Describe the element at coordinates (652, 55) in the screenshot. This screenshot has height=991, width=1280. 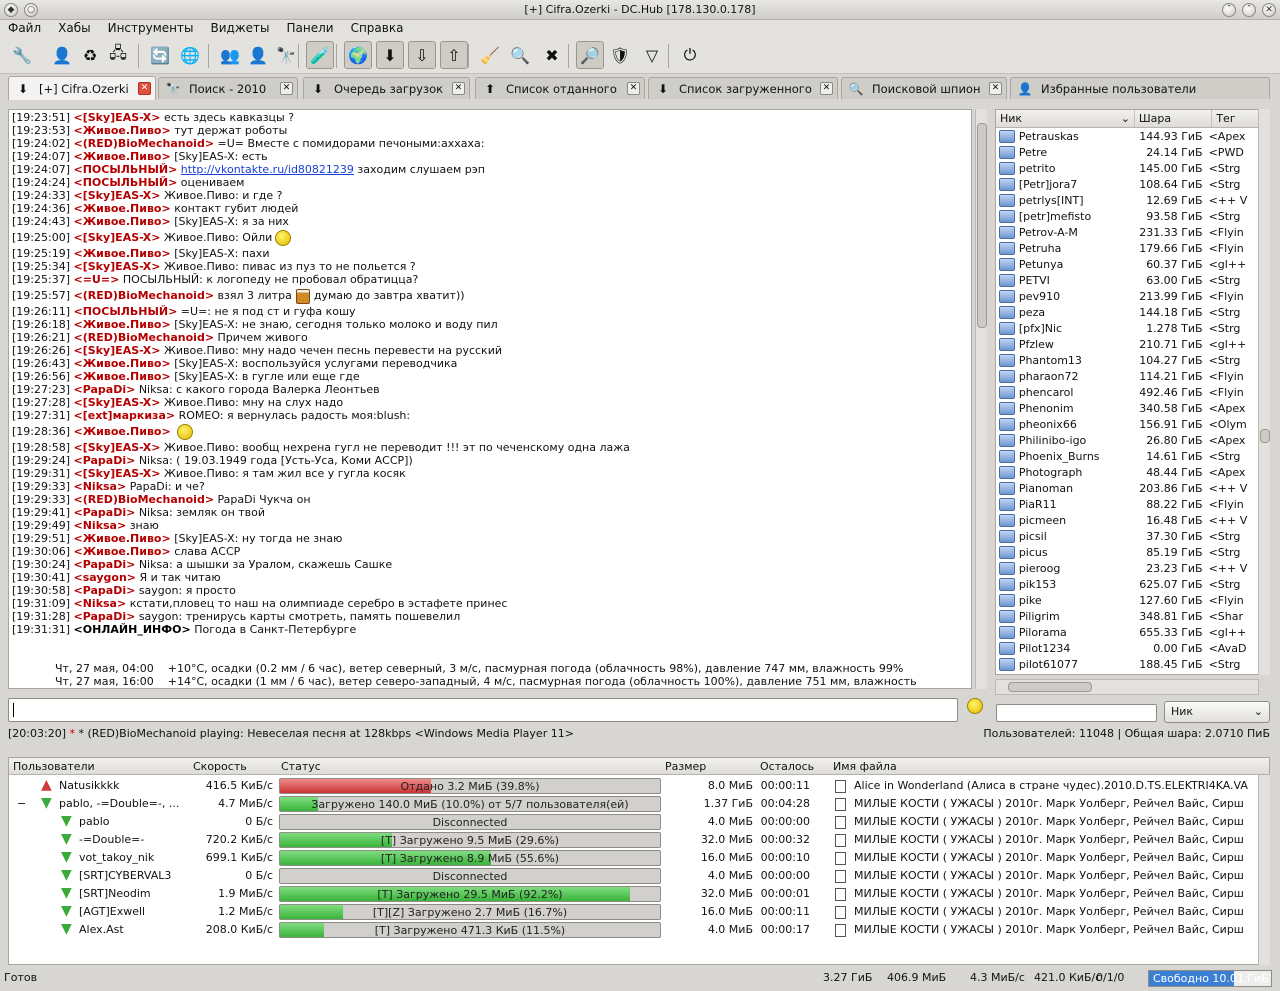
I see `filter-icon: ▽` at that location.